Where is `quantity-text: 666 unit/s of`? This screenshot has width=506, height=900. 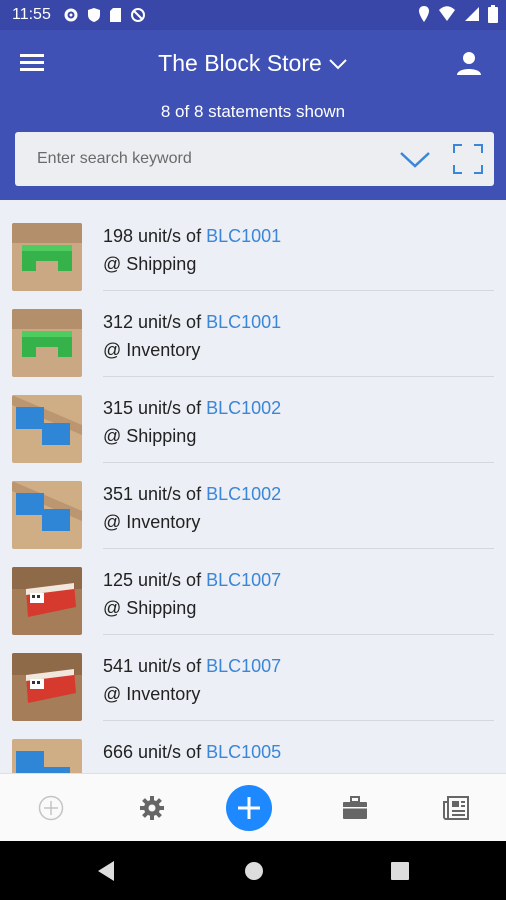
quantity-text: 666 unit/s of is located at coordinates (155, 752).